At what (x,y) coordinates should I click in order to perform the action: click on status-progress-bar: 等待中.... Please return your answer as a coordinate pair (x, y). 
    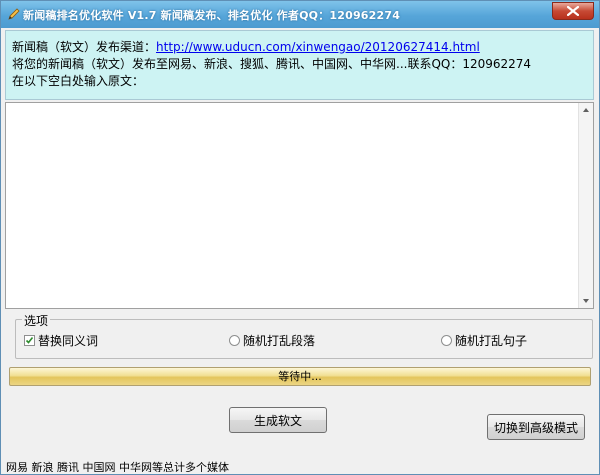
    Looking at the image, I should click on (300, 376).